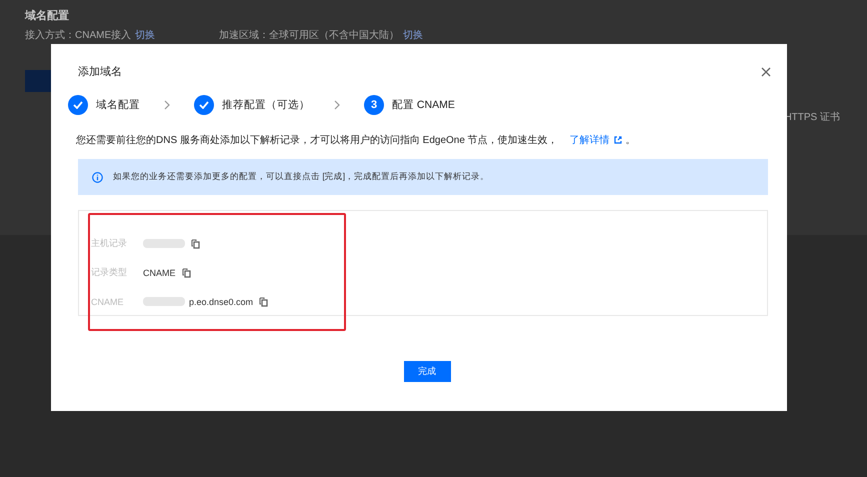 The height and width of the screenshot is (477, 867). What do you see at coordinates (618, 140) in the screenshot?
I see `external-link-icon` at bounding box center [618, 140].